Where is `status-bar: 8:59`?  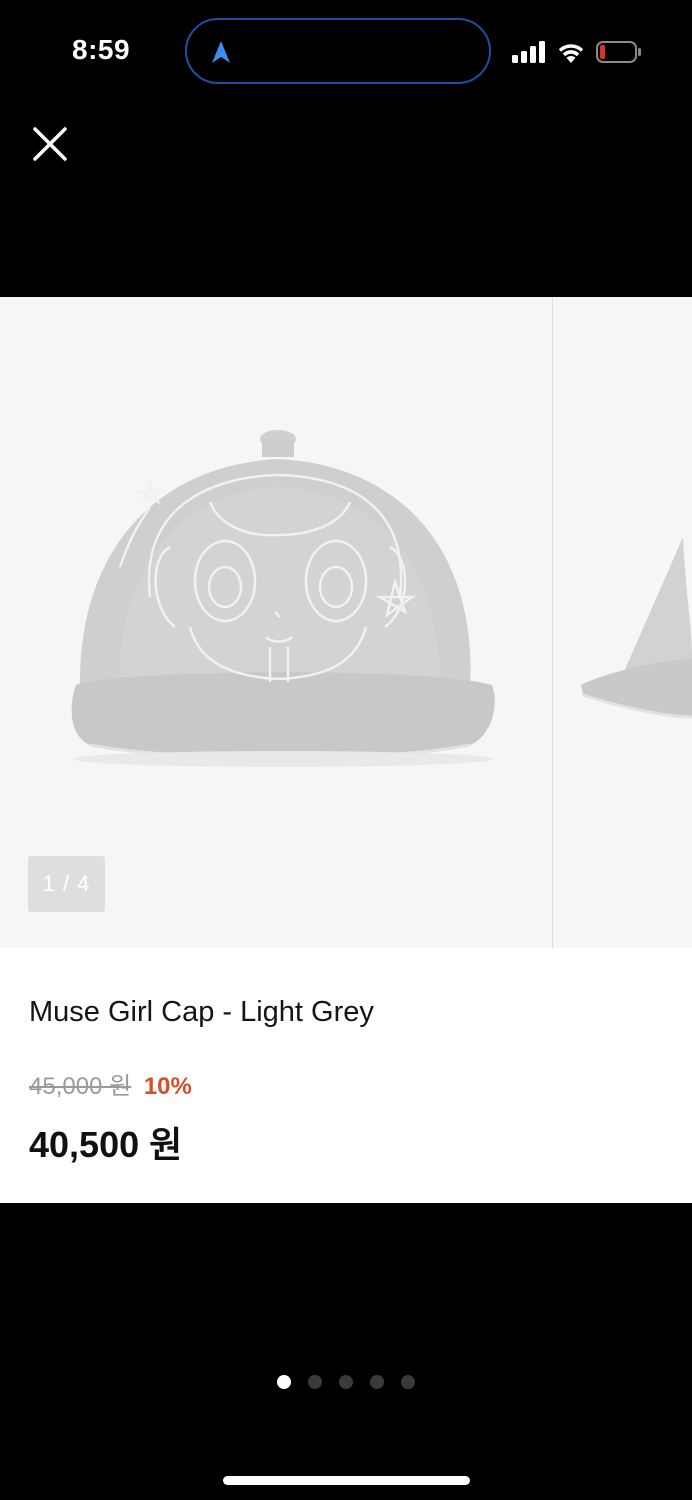
status-bar: 8:59 is located at coordinates (346, 50).